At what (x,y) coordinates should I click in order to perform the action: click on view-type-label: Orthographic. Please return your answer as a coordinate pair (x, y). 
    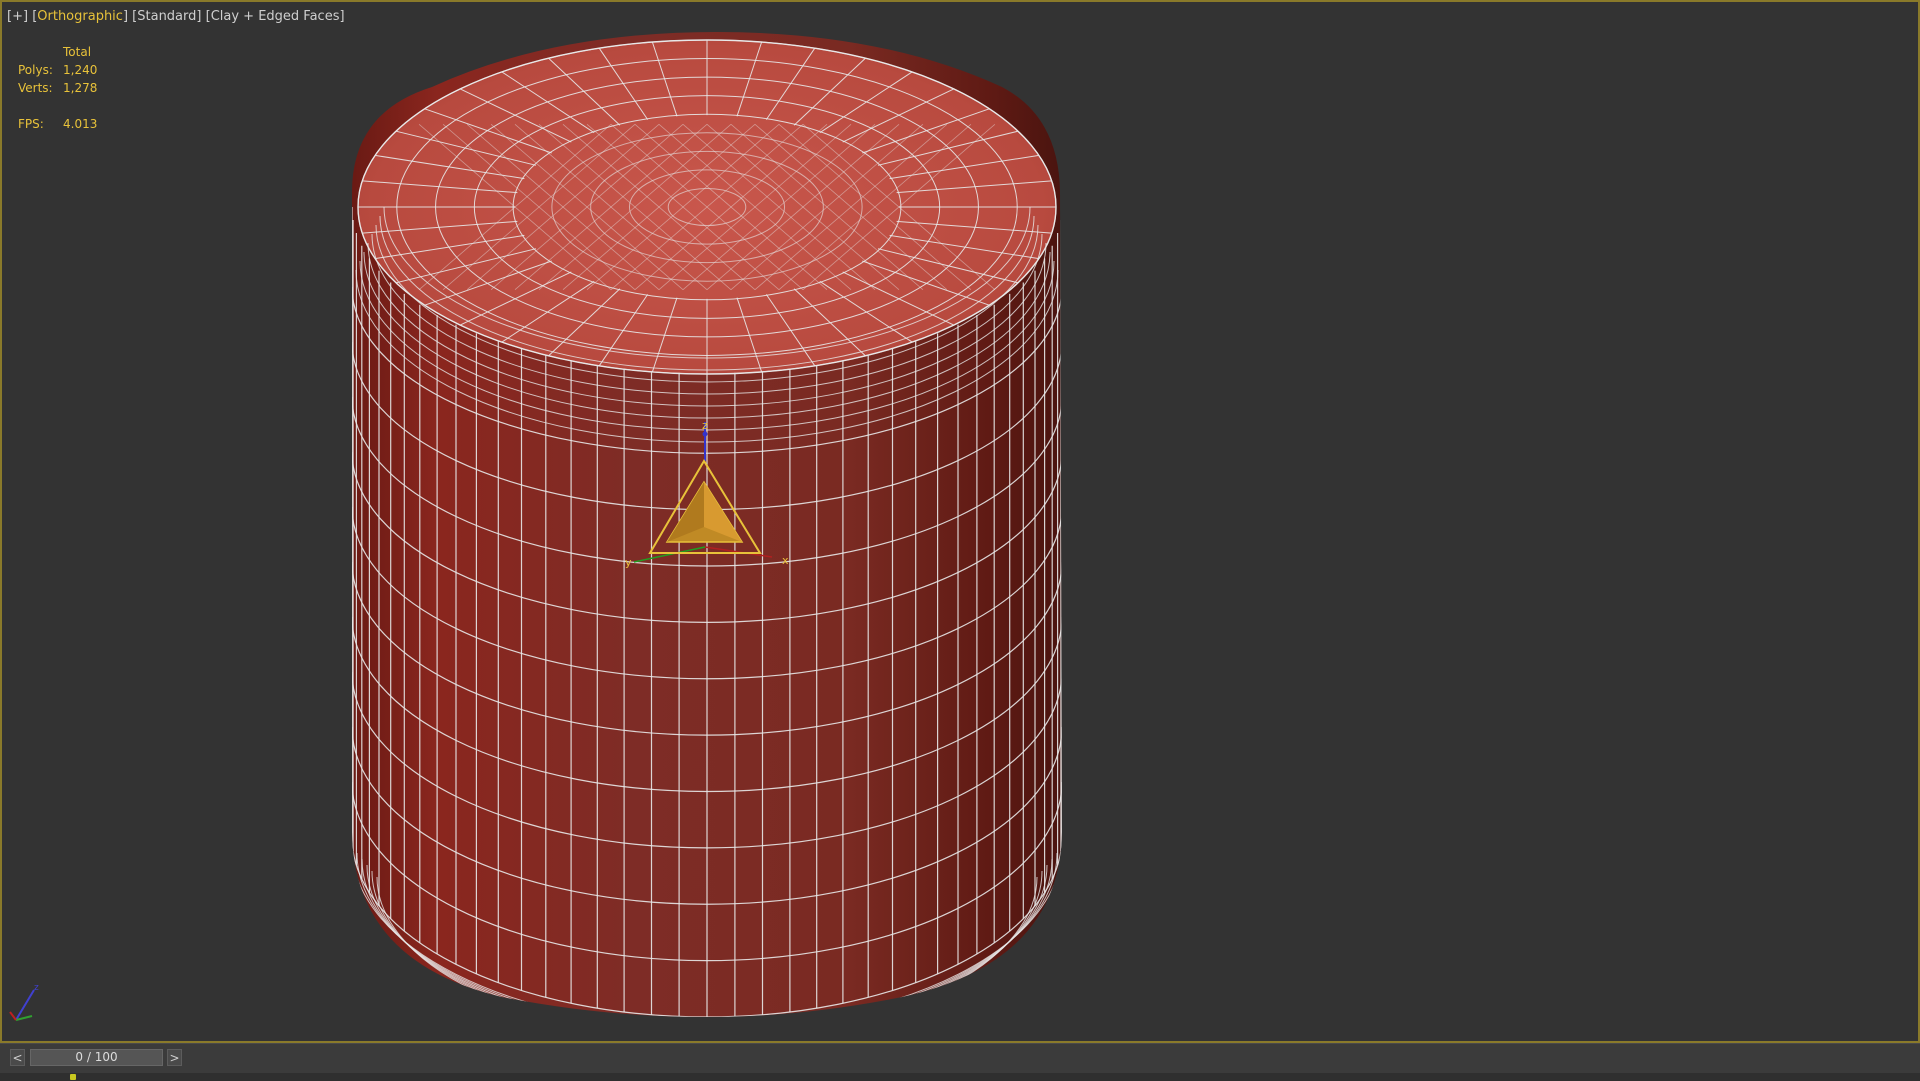
    Looking at the image, I should click on (80, 16).